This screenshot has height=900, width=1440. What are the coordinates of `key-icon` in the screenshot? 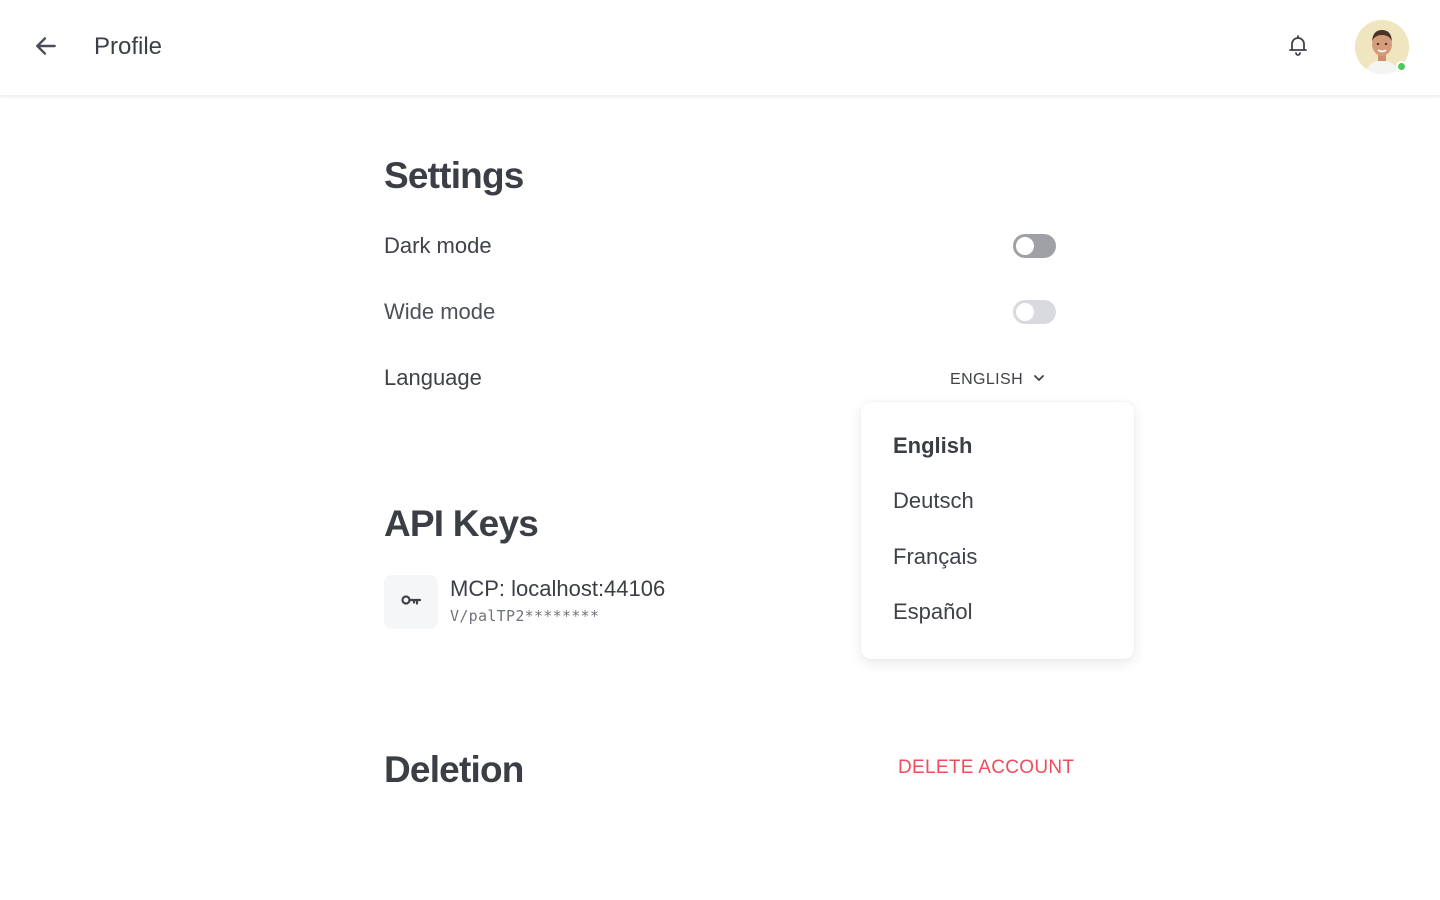 It's located at (411, 602).